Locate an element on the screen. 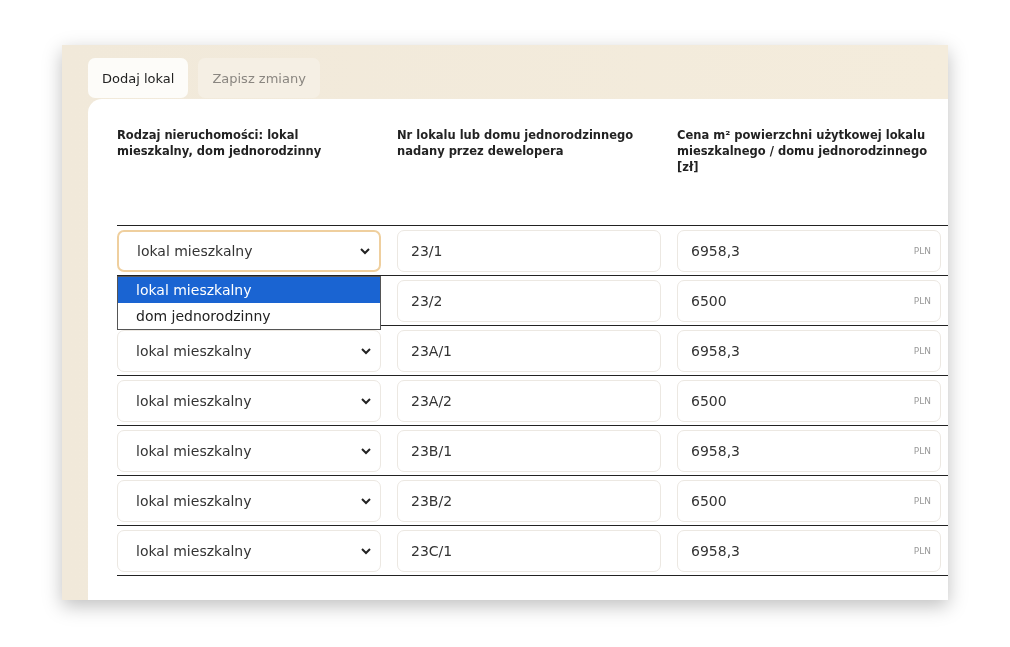 This screenshot has height=647, width=1010. number-field: 23/1 is located at coordinates (529, 251).